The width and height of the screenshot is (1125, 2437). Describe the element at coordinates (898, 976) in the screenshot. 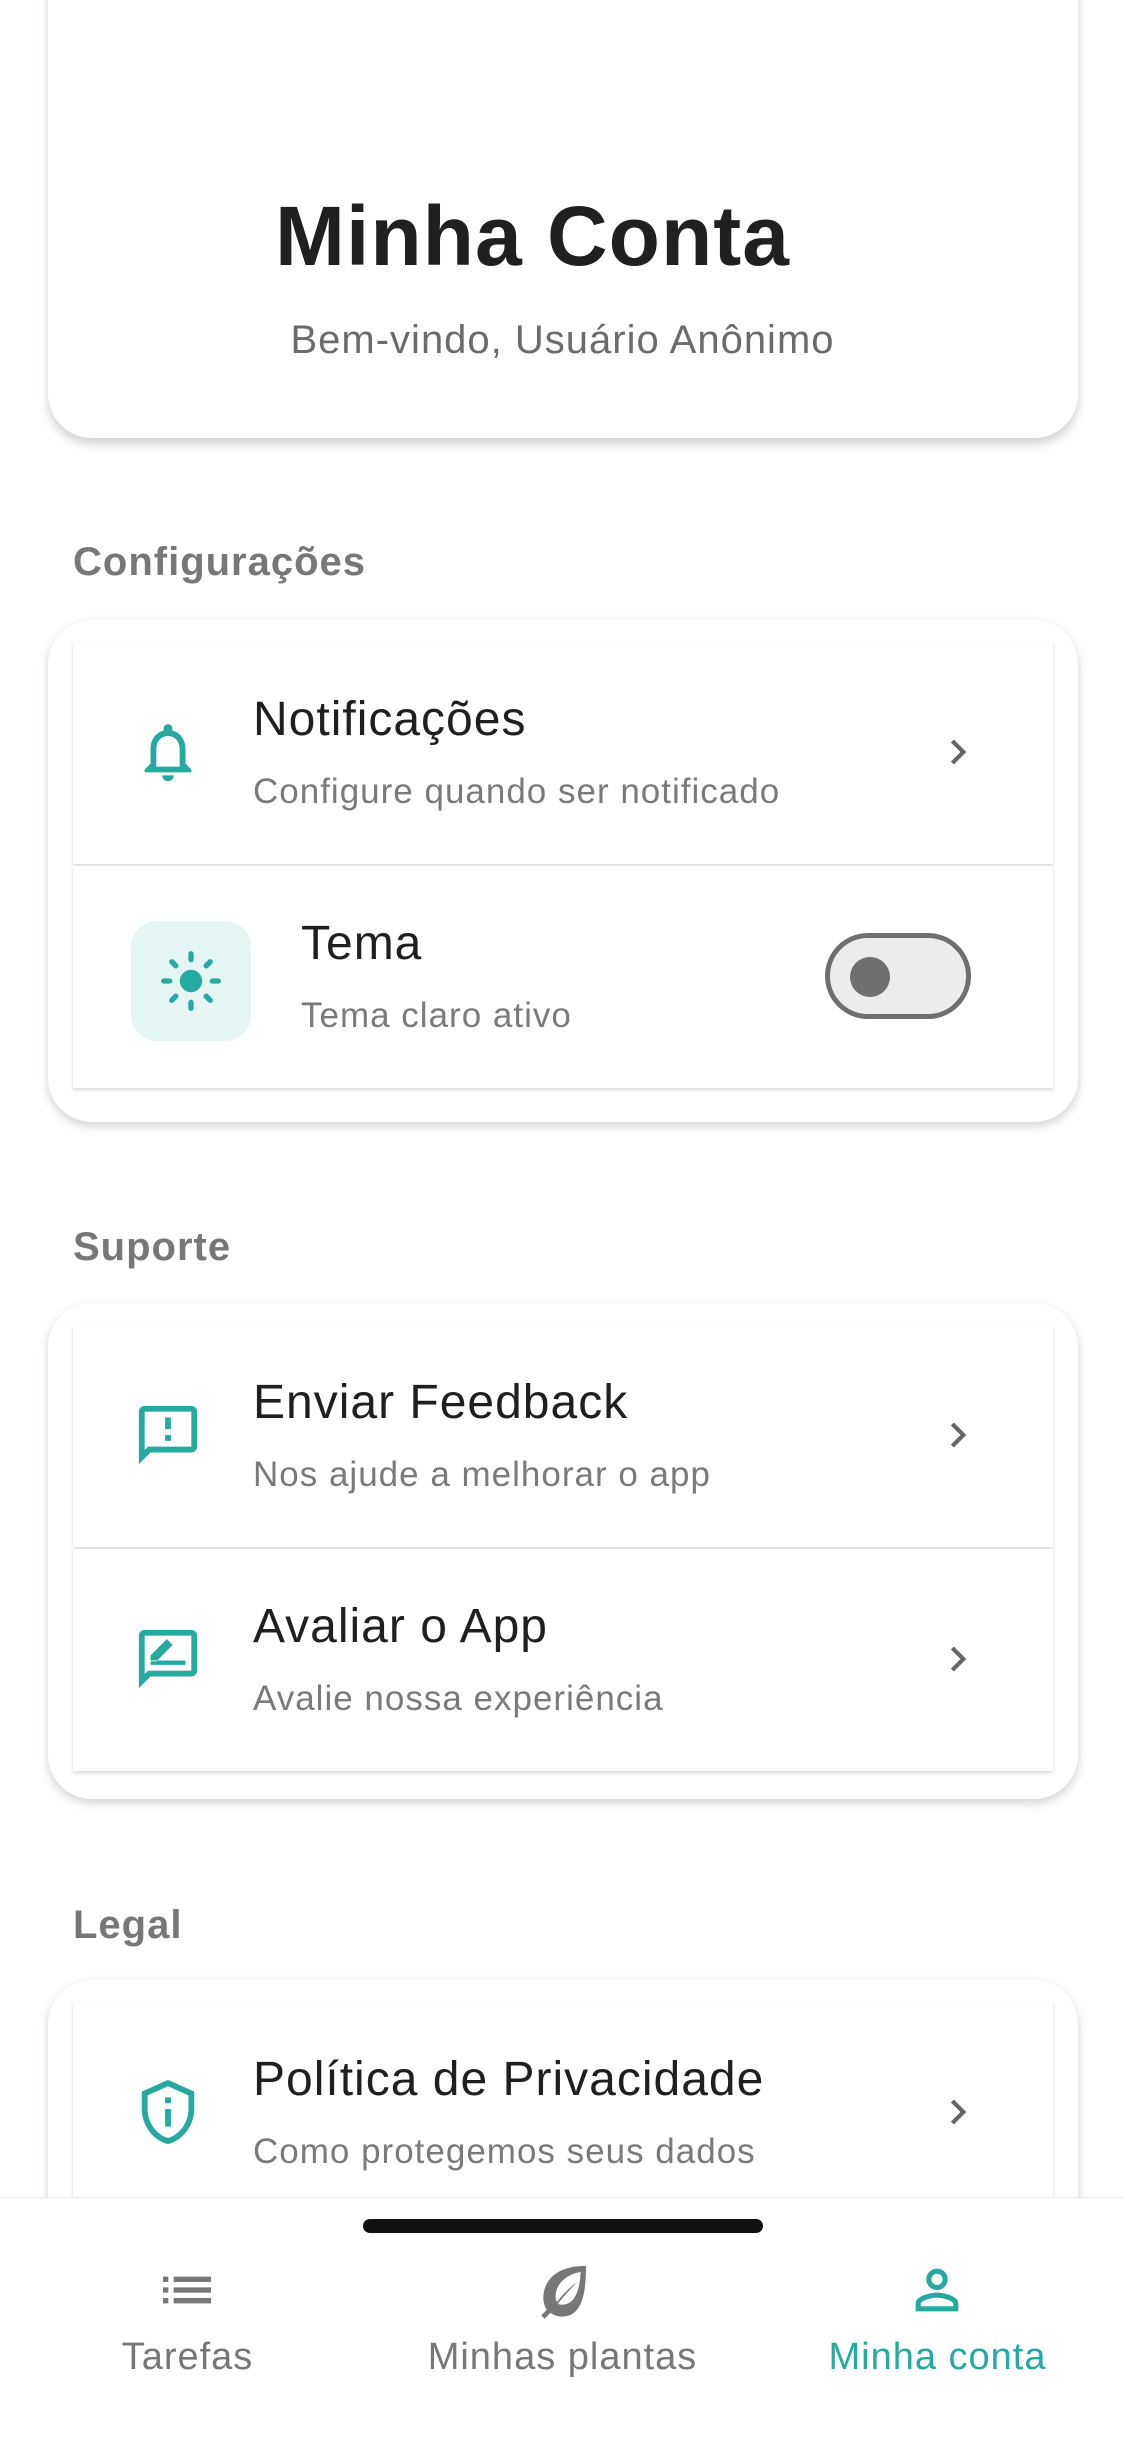

I see `theme-toggle` at that location.